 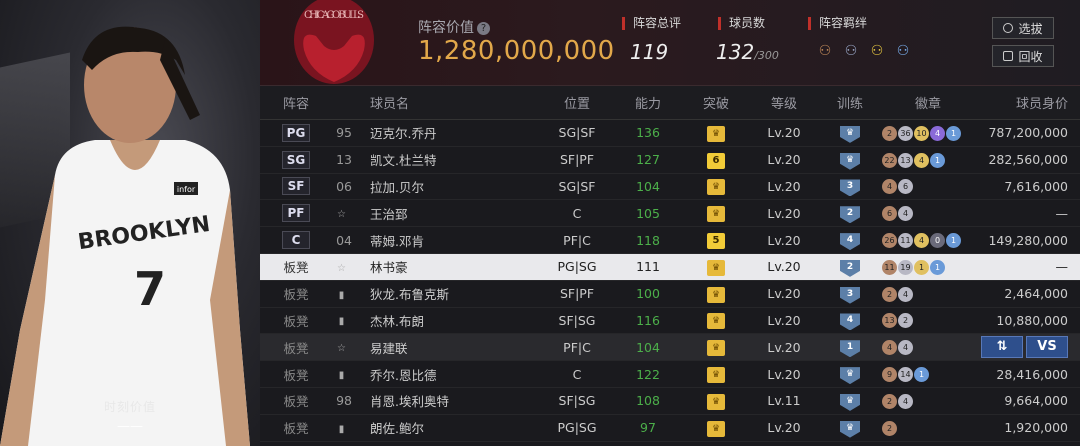 I want to click on bond-bronze-icon: ⚇, so click(x=825, y=51).